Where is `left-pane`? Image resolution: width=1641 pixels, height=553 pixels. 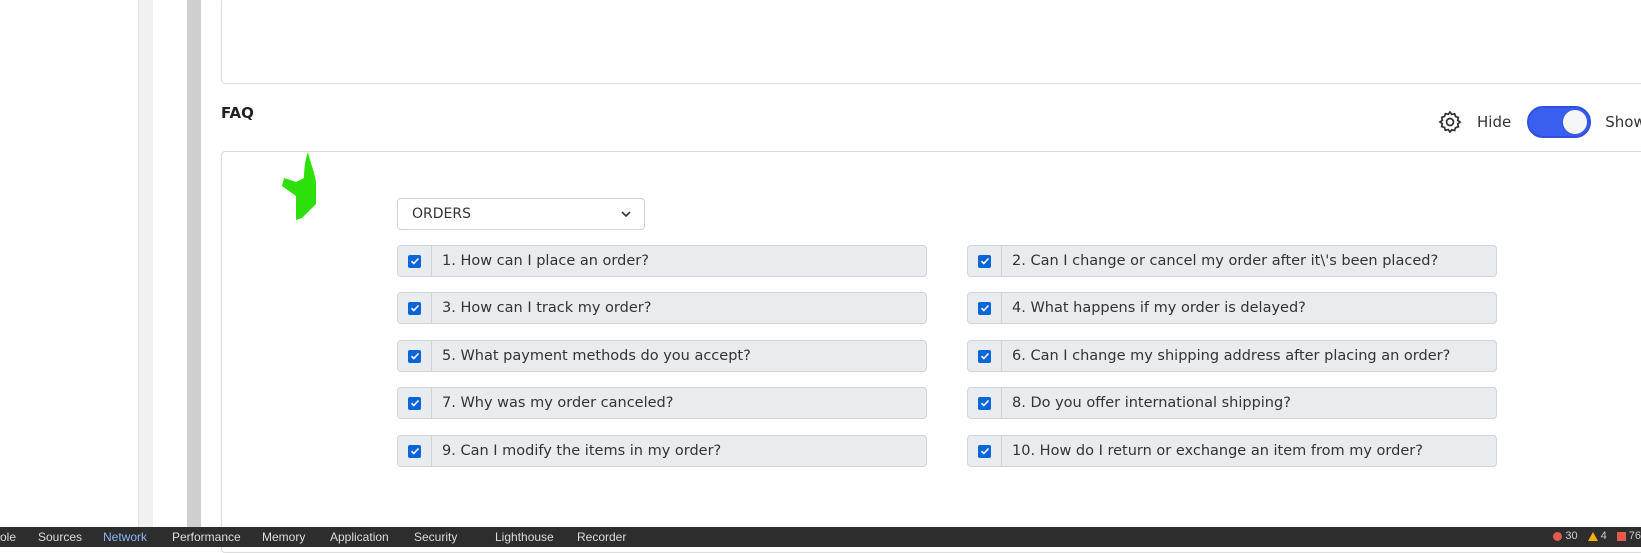
left-pane is located at coordinates (69, 263).